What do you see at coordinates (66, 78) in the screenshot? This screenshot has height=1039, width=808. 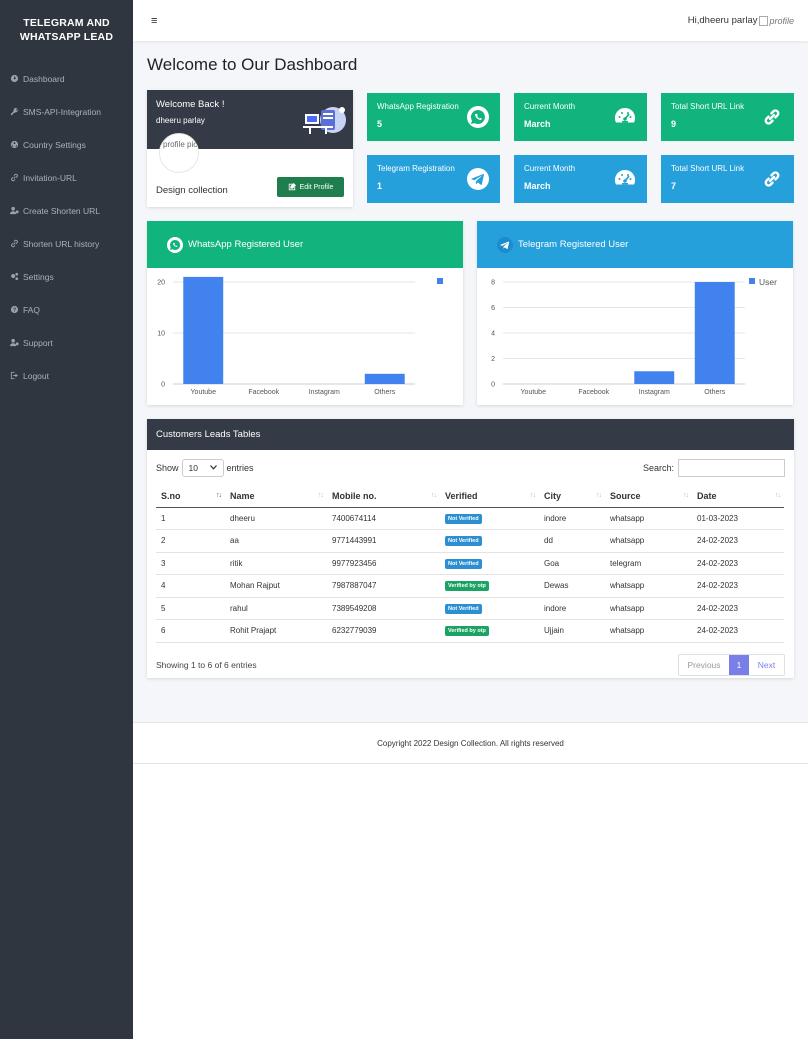 I see `sidebar-item-dashboard: Dashboard` at bounding box center [66, 78].